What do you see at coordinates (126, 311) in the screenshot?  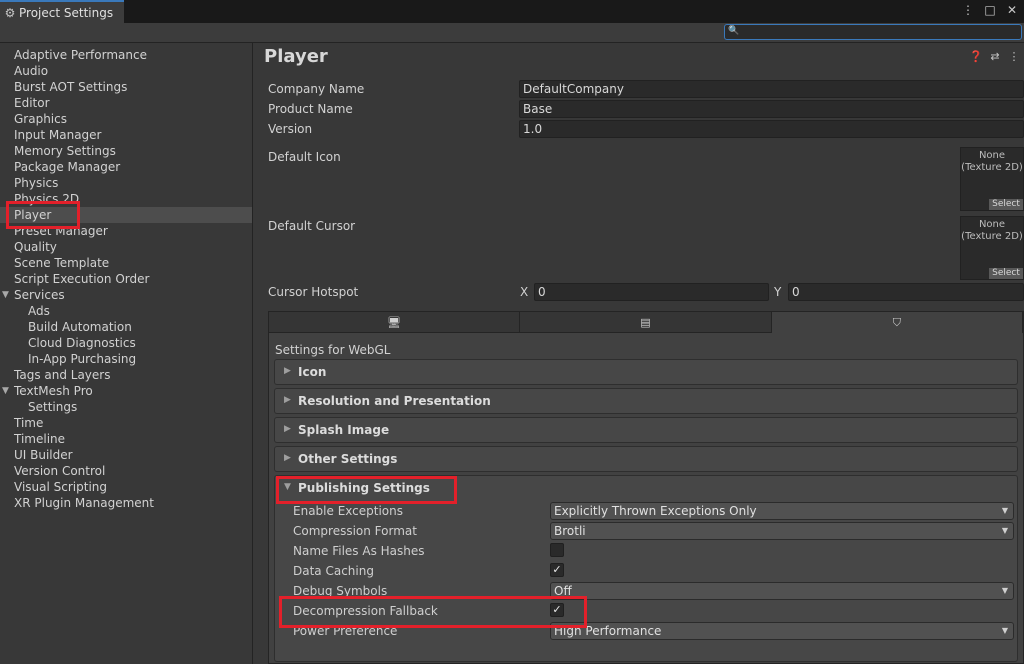 I see `sidebar-item-ads: Ads` at bounding box center [126, 311].